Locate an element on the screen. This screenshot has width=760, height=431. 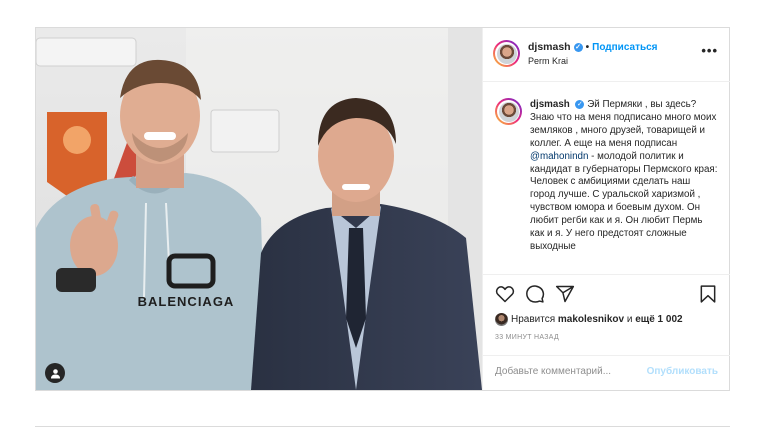
bookmark-icon is located at coordinates (708, 294).